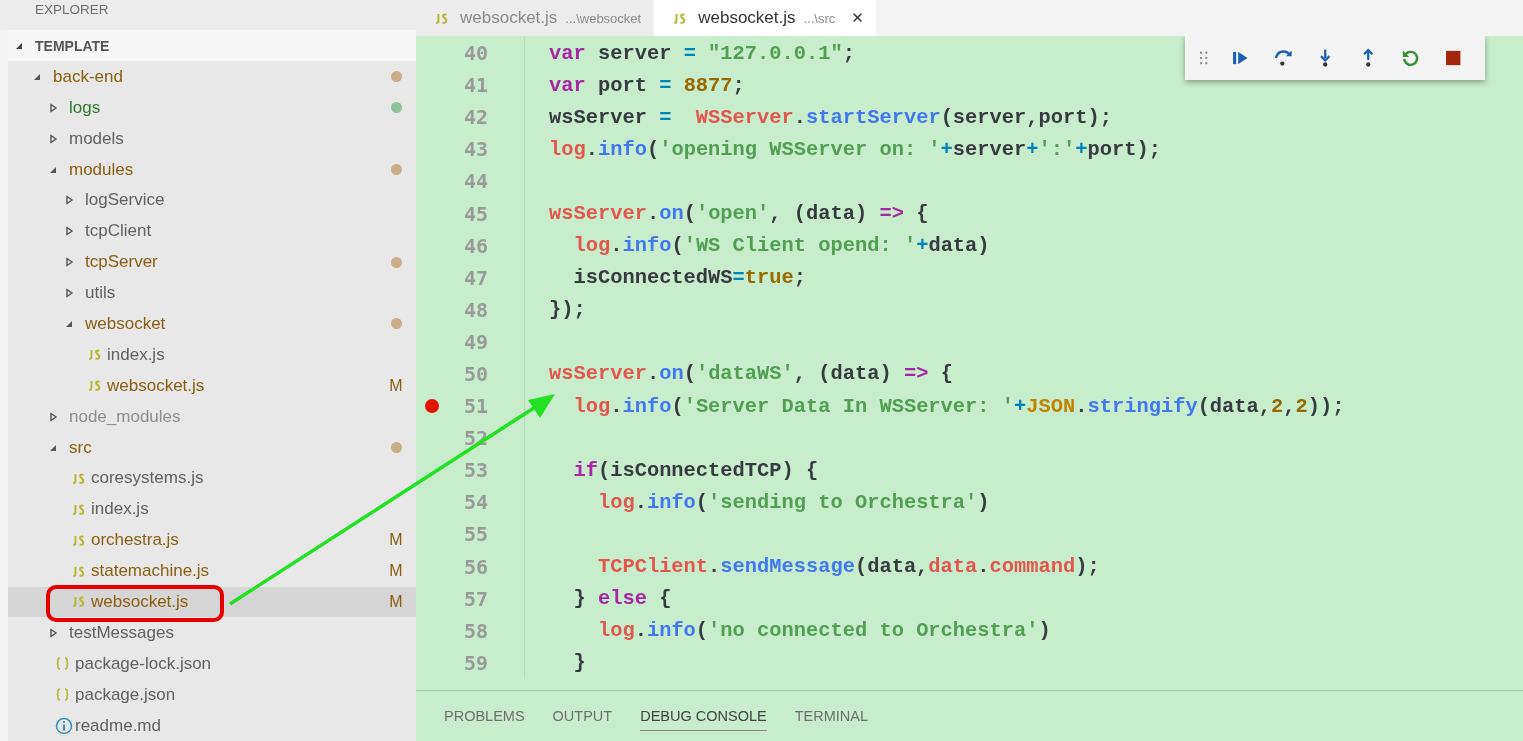 This screenshot has height=741, width=1523. Describe the element at coordinates (212, 695) in the screenshot. I see `tree-item: package.json` at that location.